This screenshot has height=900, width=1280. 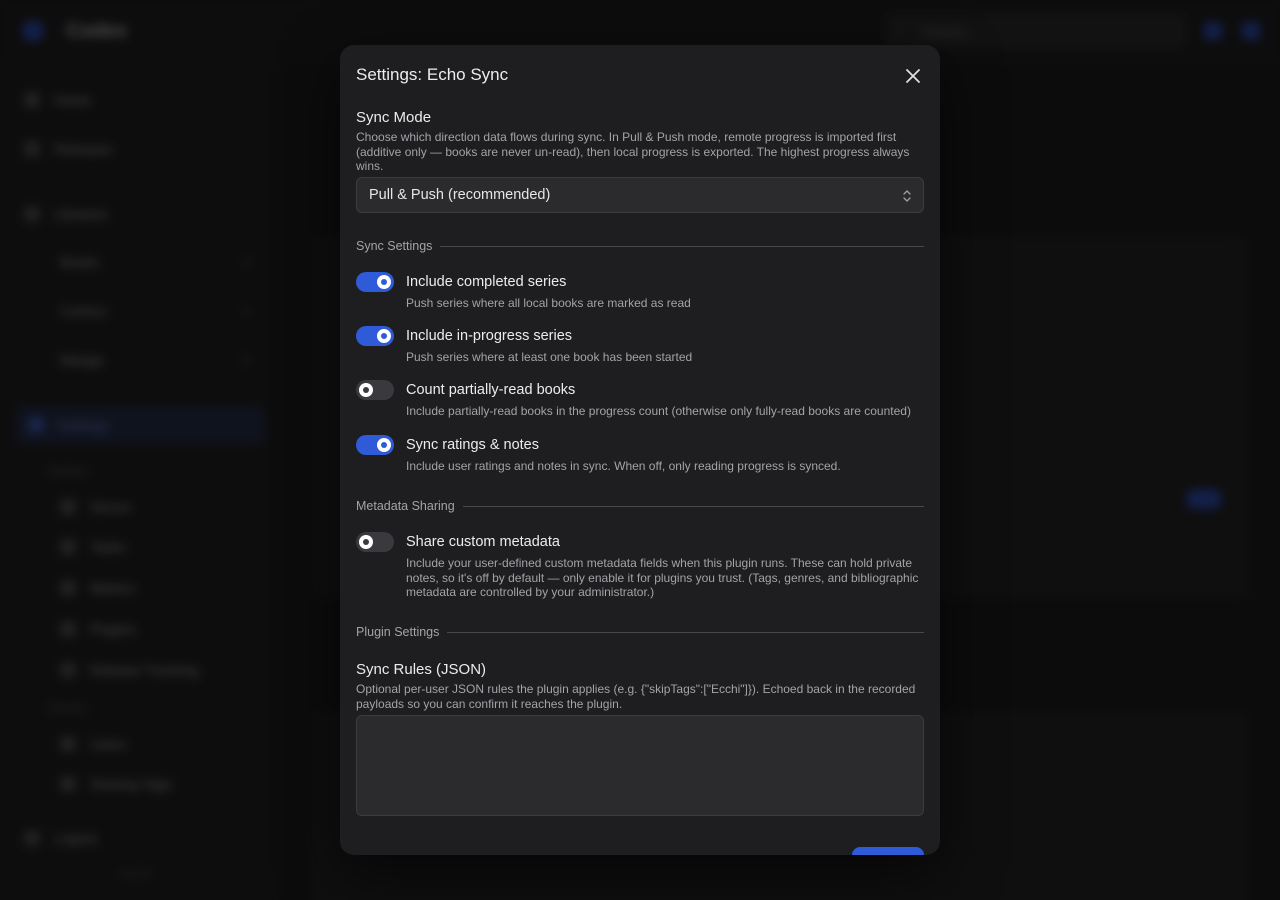 What do you see at coordinates (489, 336) in the screenshot?
I see `include-in-progress-label: Include in-progress series` at bounding box center [489, 336].